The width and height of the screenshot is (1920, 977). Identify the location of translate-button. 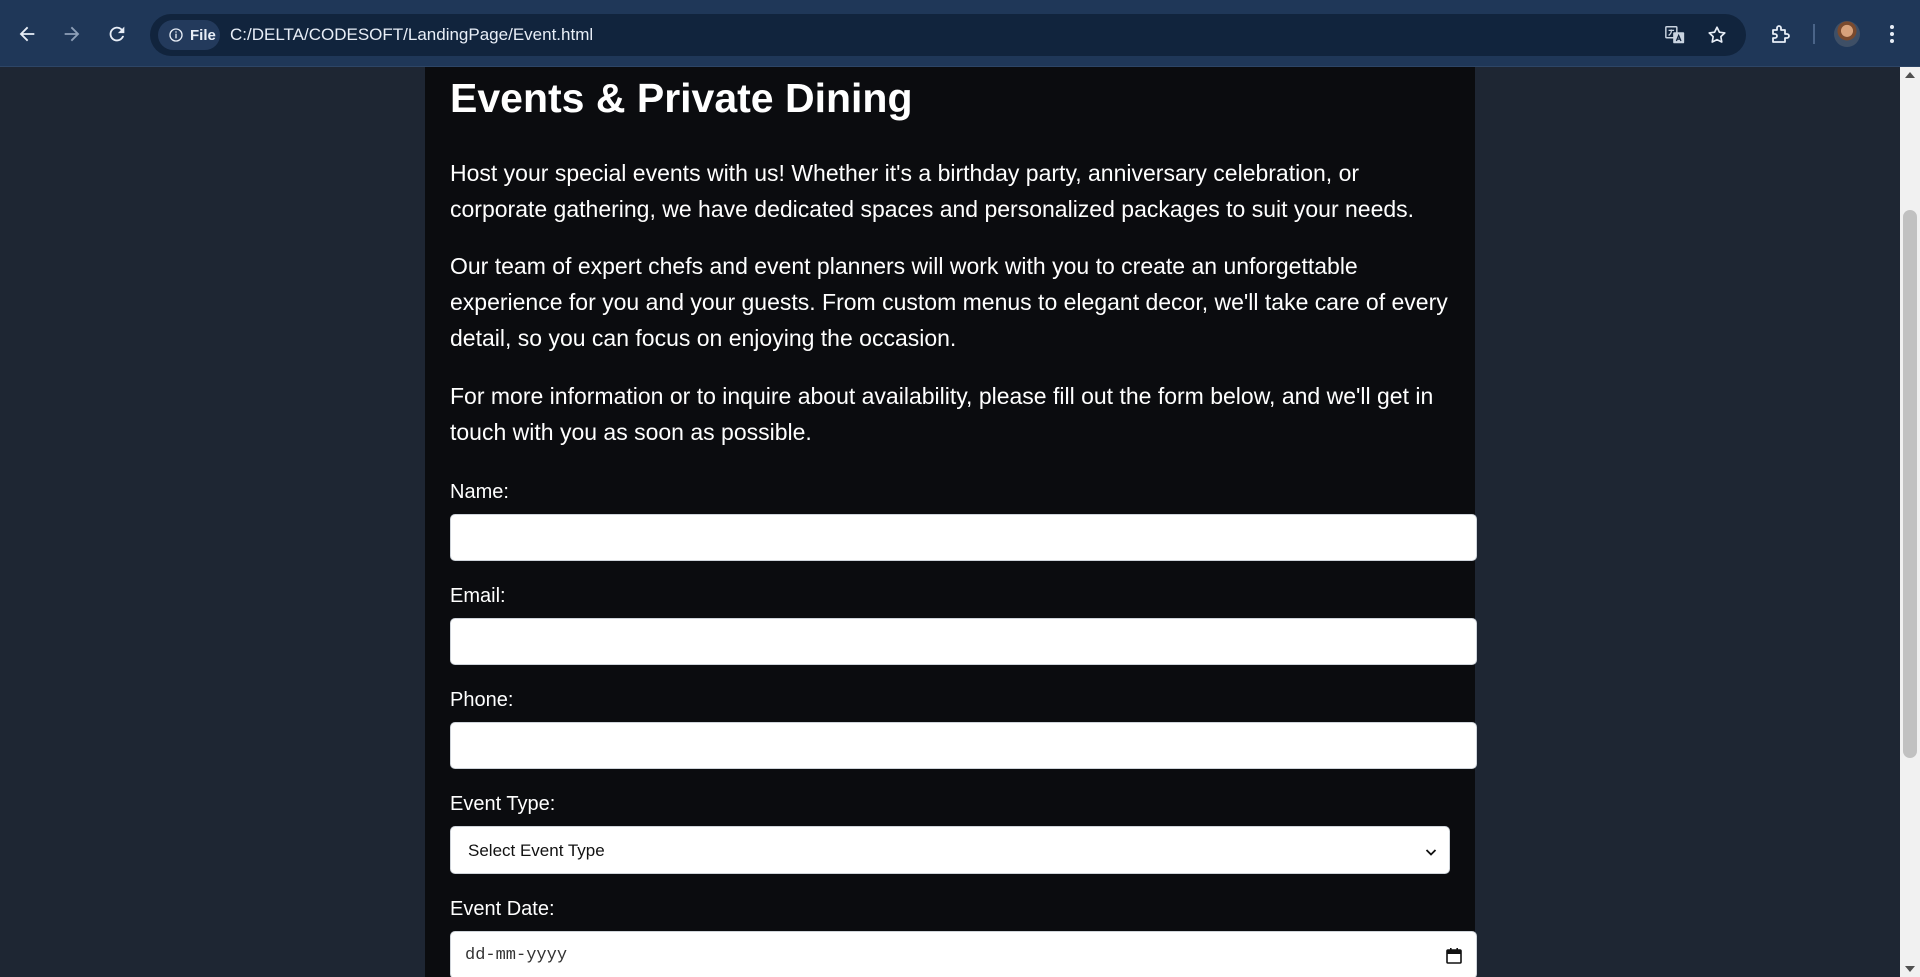
(1675, 35).